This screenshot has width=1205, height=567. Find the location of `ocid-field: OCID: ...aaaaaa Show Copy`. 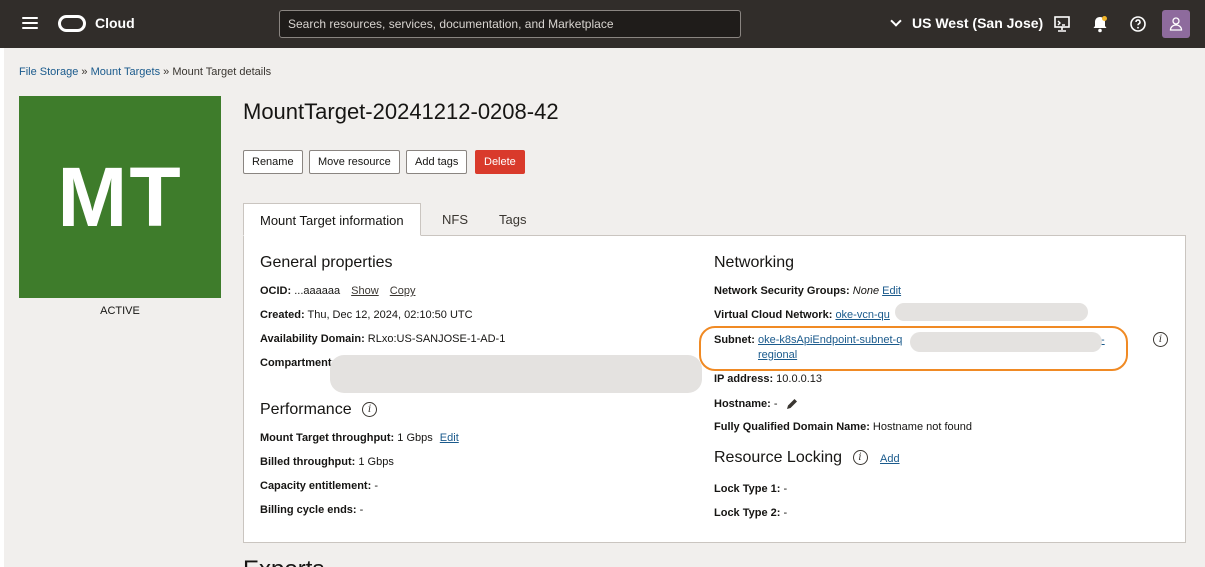

ocid-field: OCID: ...aaaaaa Show Copy is located at coordinates (337, 291).